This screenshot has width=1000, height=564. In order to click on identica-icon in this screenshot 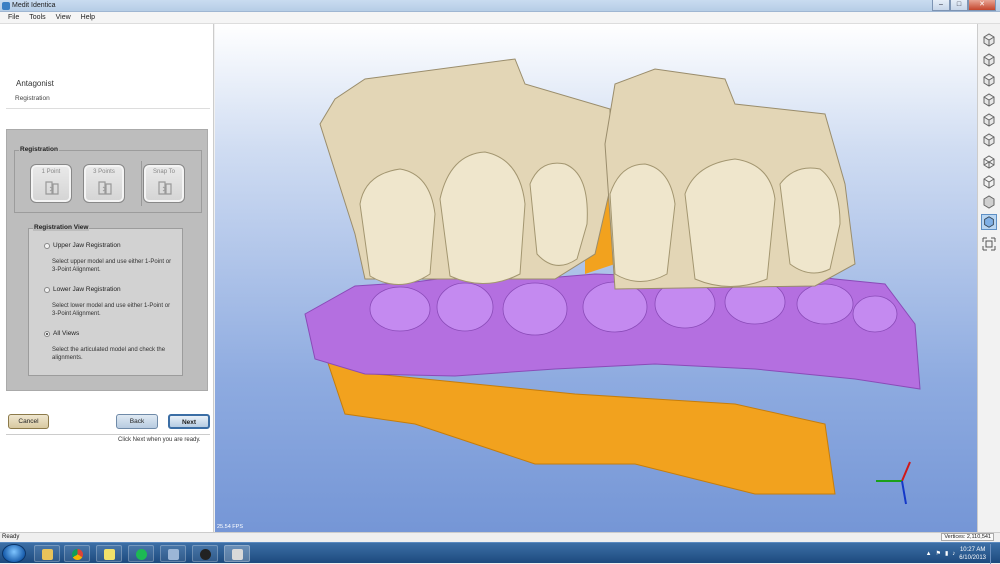, I will do `click(237, 554)`.